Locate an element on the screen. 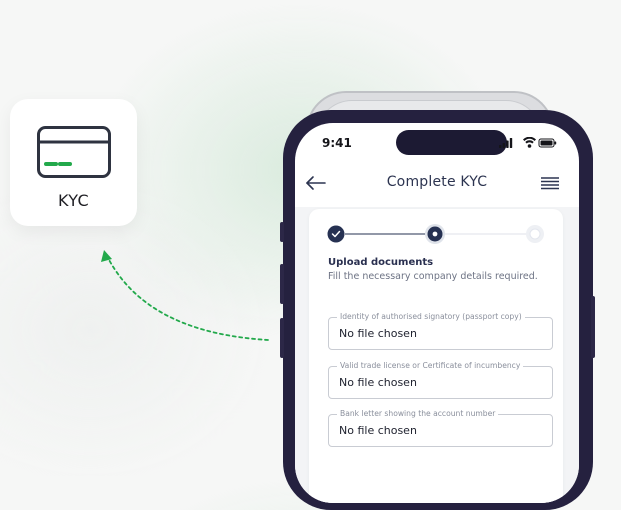 This screenshot has width=621, height=510. progress-stepper is located at coordinates (435, 234).